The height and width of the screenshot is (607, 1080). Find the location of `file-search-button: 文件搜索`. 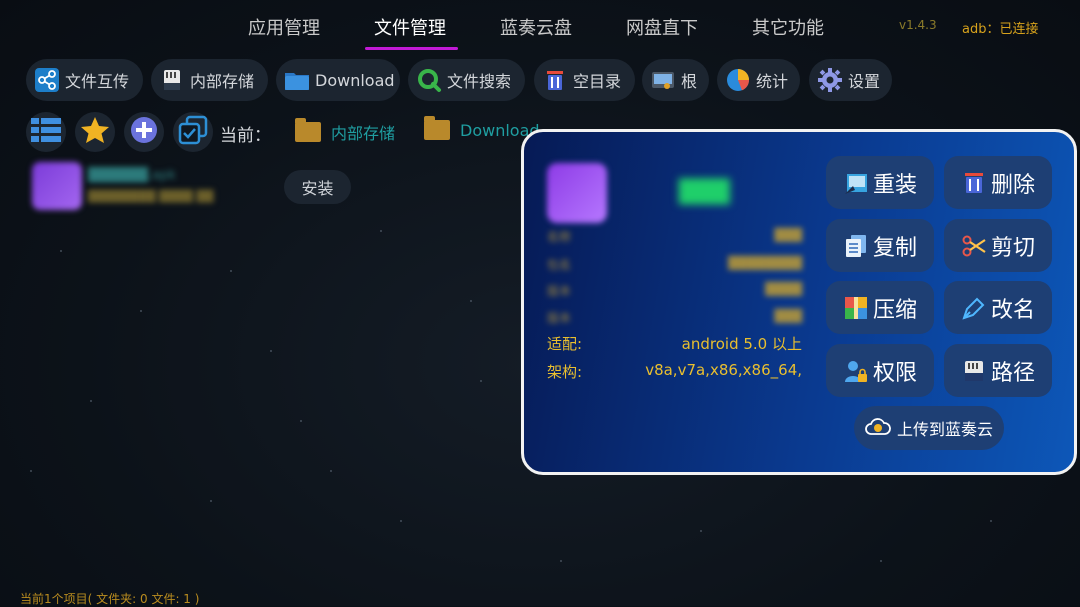

file-search-button: 文件搜索 is located at coordinates (466, 80).